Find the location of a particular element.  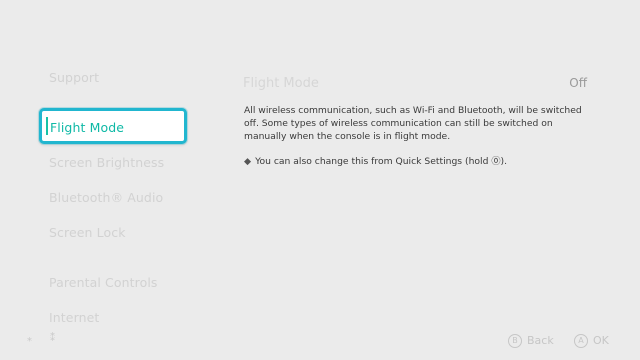

sidebar-item-internet: Internet is located at coordinates (74, 317).